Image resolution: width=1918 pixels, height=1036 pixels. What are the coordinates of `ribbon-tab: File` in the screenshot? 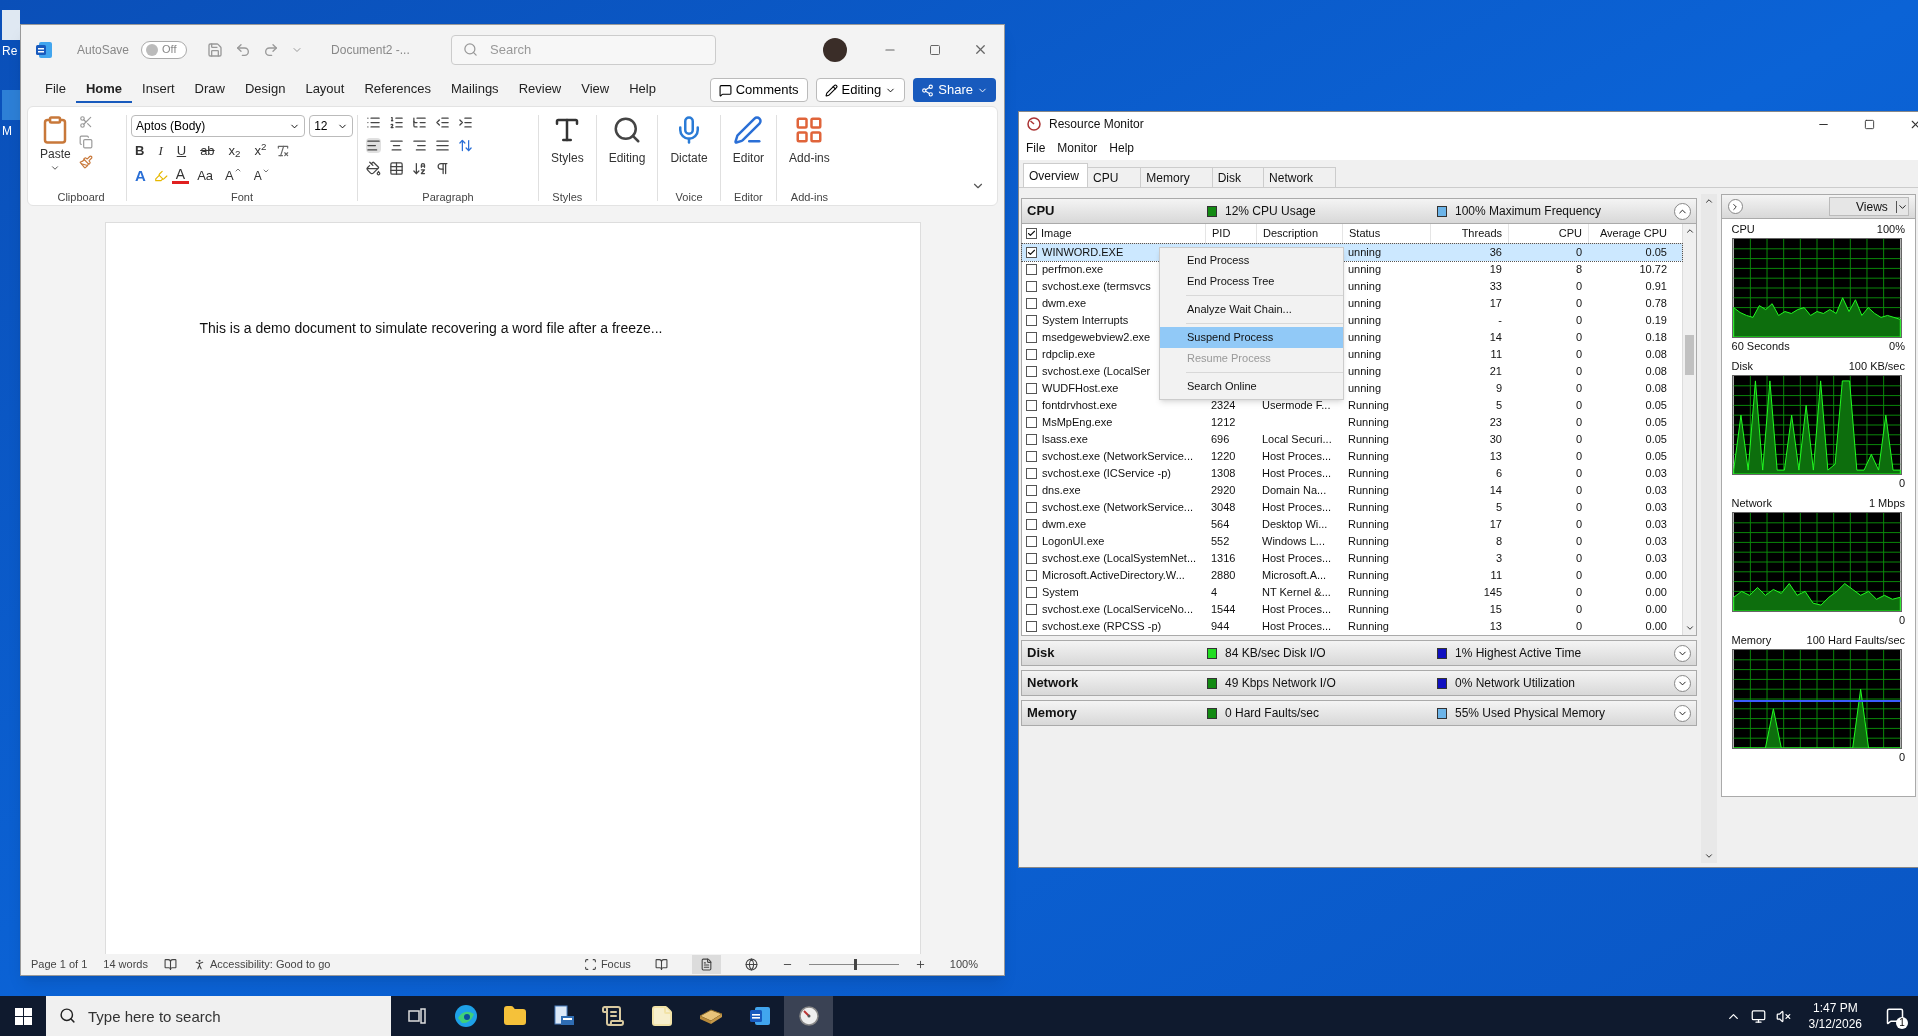 It's located at (55, 90).